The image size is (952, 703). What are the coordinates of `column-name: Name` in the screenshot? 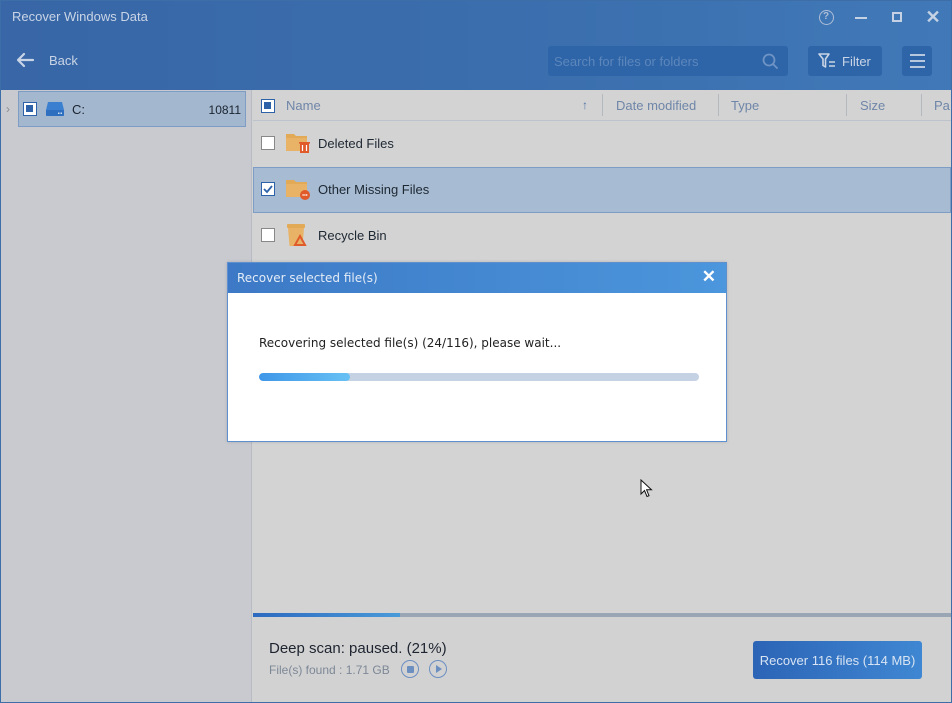 It's located at (303, 105).